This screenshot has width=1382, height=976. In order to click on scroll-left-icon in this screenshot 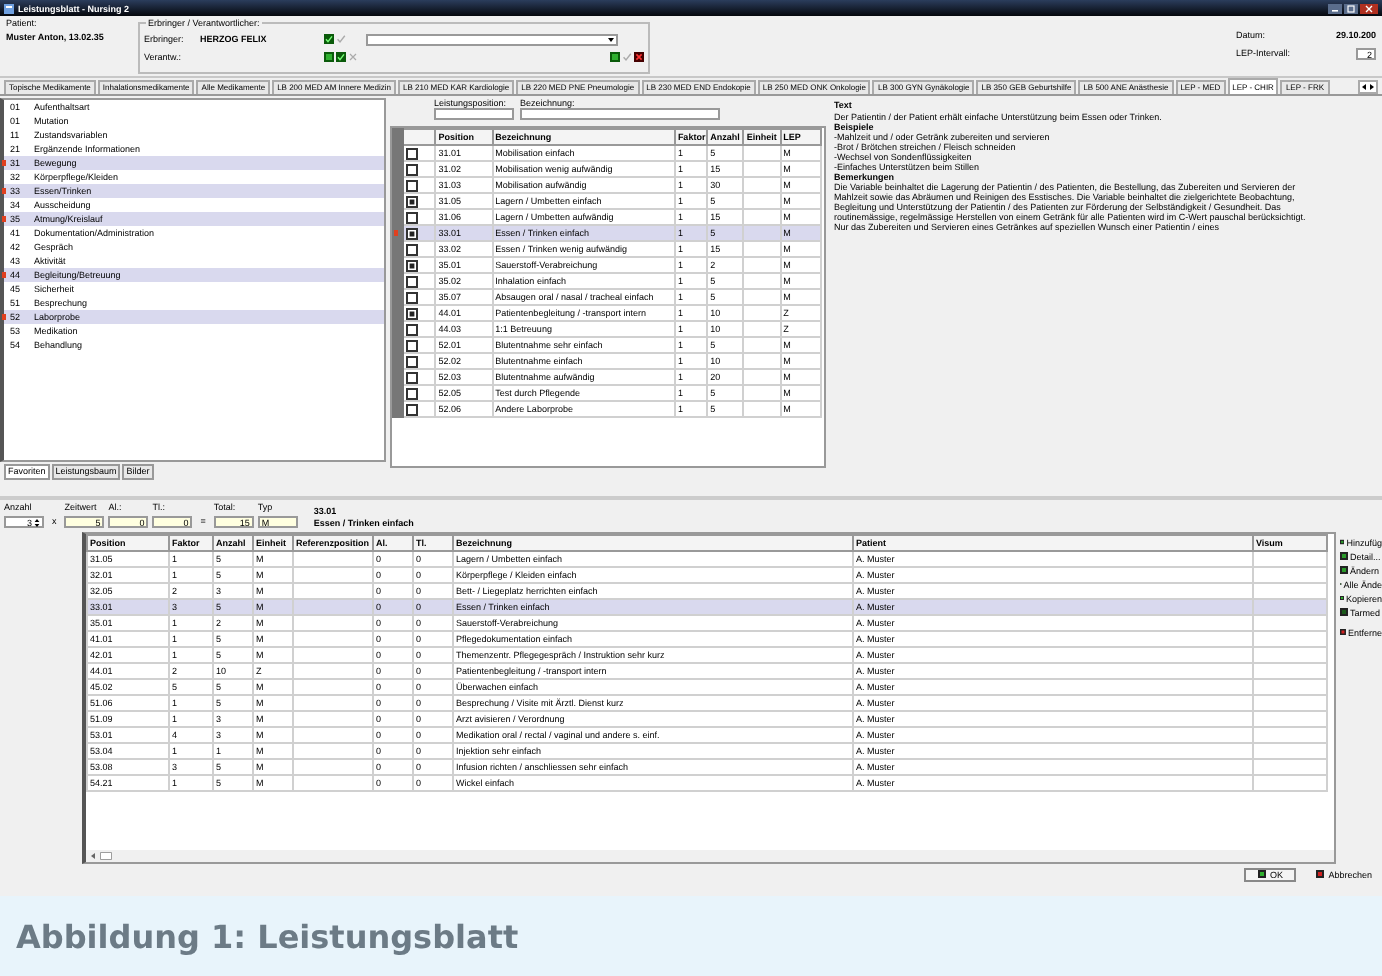, I will do `click(1364, 87)`.